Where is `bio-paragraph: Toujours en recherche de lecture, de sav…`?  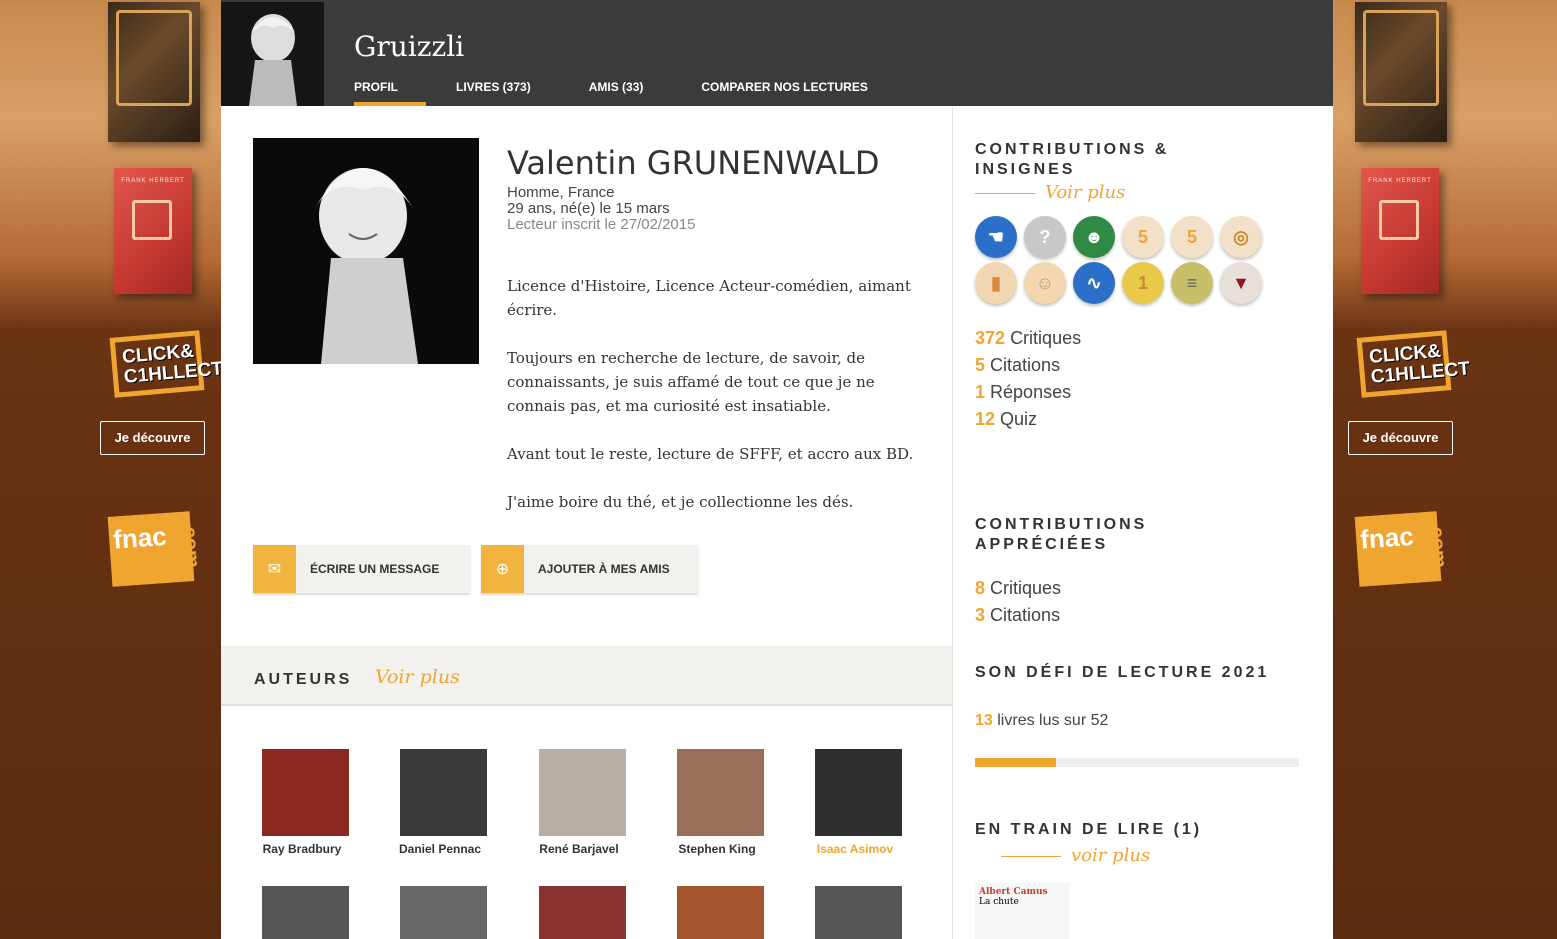
bio-paragraph: Toujours en recherche de lecture, de sav… is located at coordinates (691, 382).